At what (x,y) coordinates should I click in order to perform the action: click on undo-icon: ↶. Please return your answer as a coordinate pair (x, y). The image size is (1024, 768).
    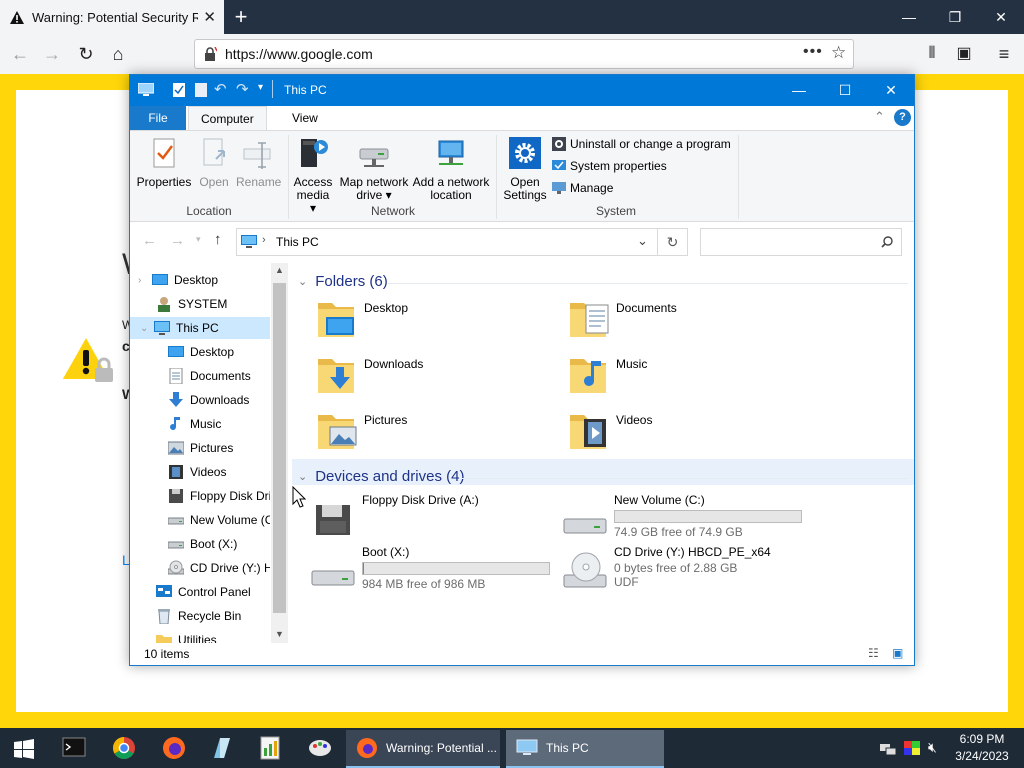
    Looking at the image, I should click on (220, 89).